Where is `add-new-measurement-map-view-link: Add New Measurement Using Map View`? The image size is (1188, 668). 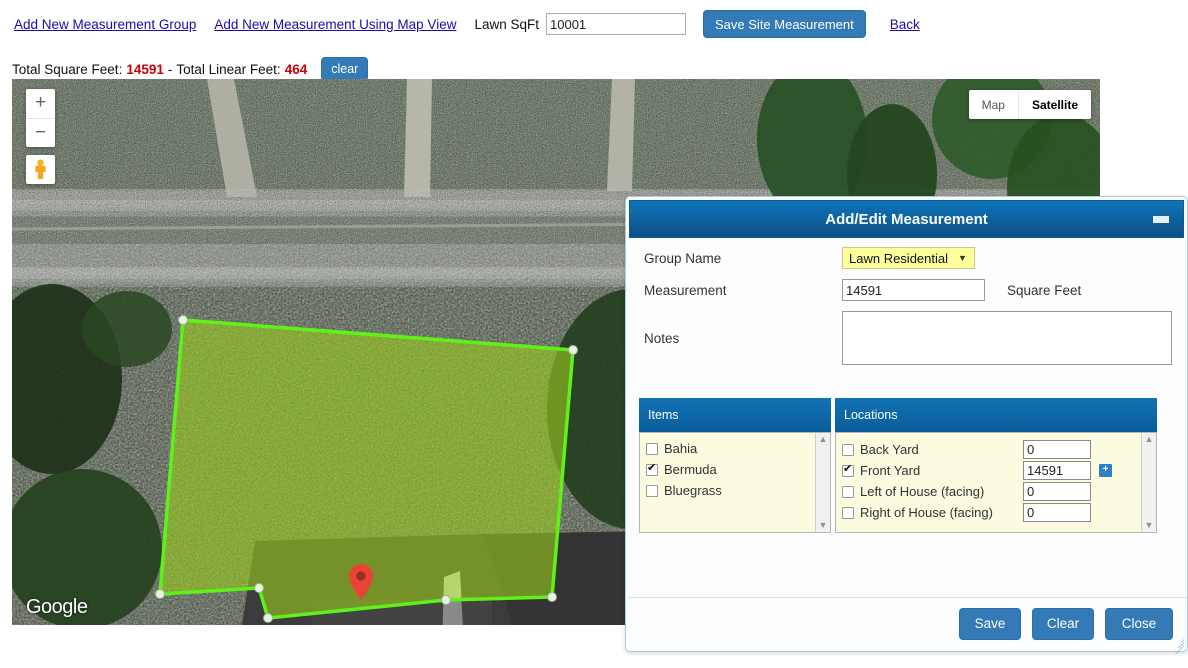 add-new-measurement-map-view-link: Add New Measurement Using Map View is located at coordinates (335, 24).